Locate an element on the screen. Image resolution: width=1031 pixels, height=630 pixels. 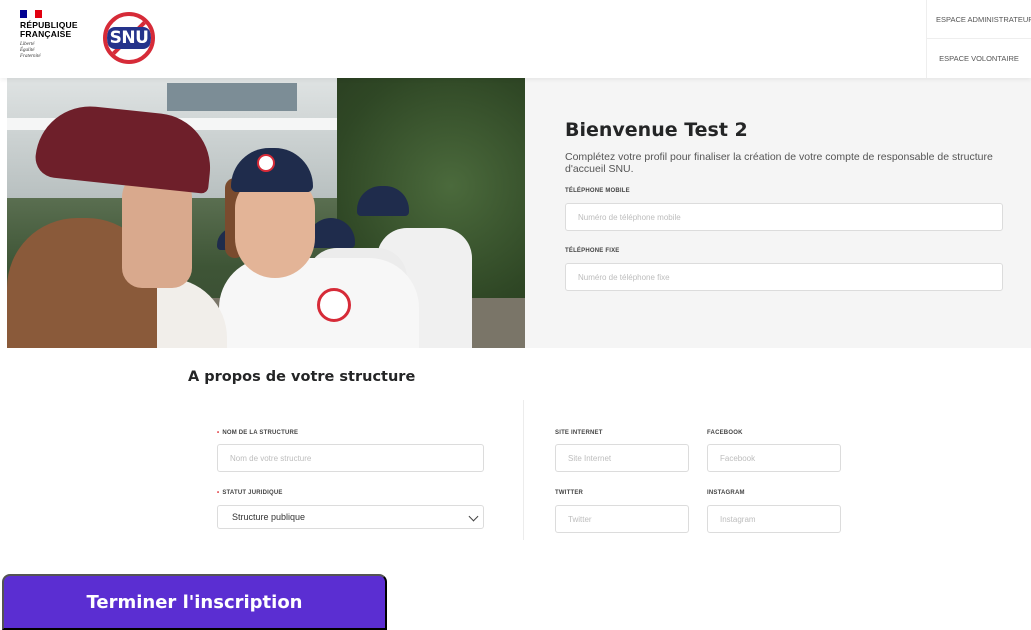
snu-logo-text: SNU is located at coordinates (129, 38).